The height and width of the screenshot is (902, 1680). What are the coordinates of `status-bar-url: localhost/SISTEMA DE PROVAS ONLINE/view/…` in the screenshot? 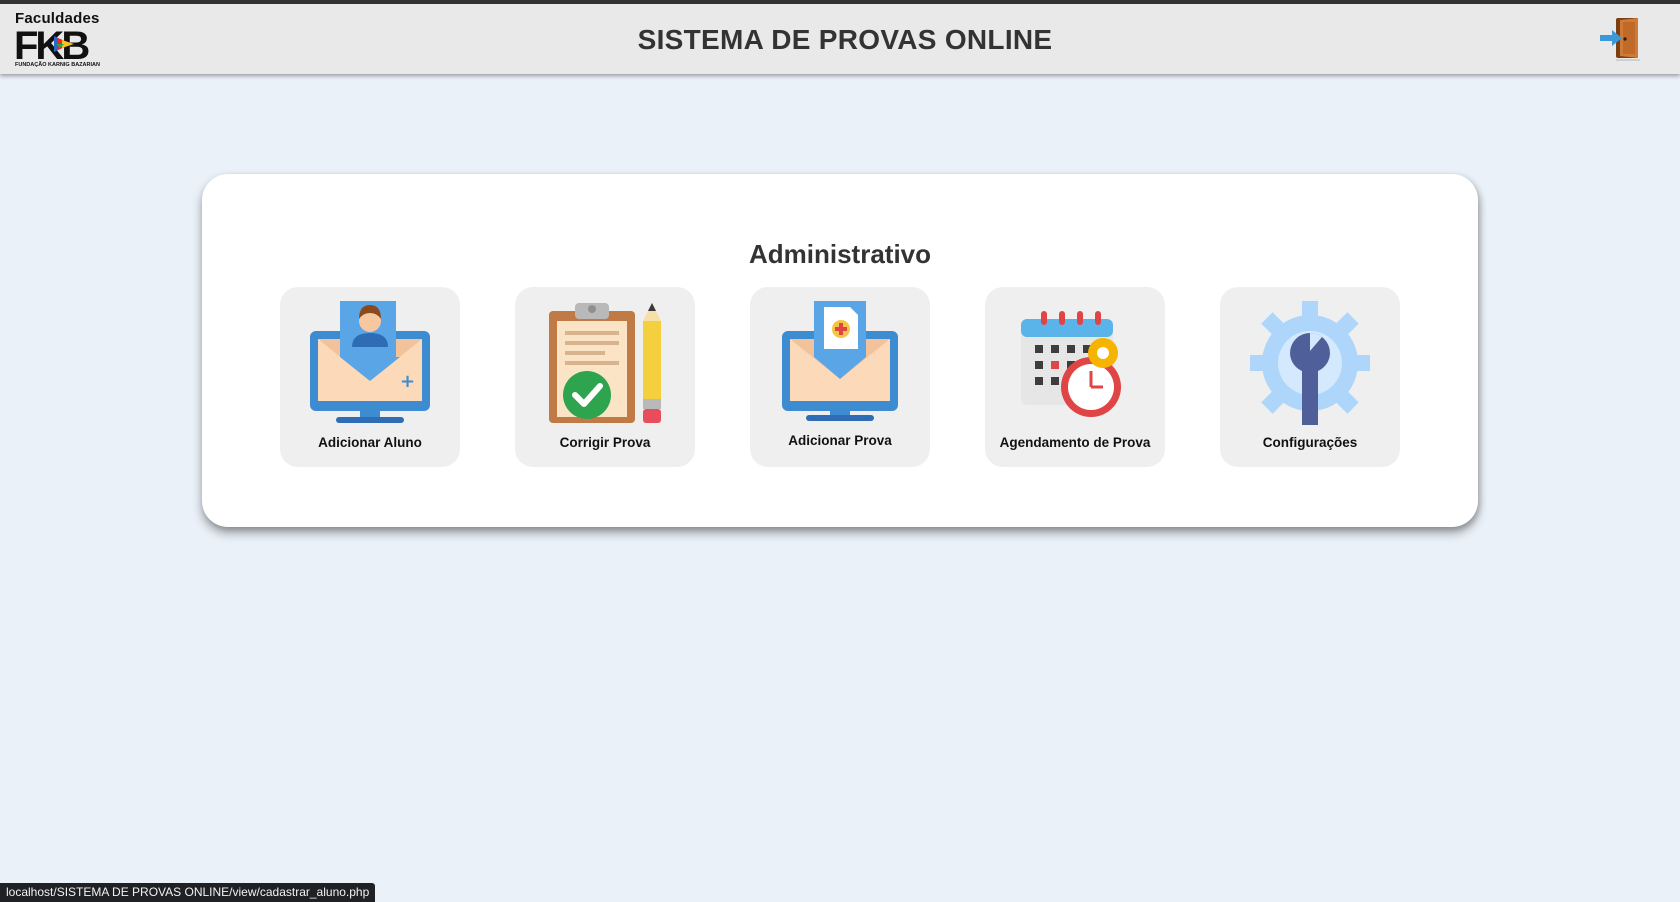 It's located at (188, 892).